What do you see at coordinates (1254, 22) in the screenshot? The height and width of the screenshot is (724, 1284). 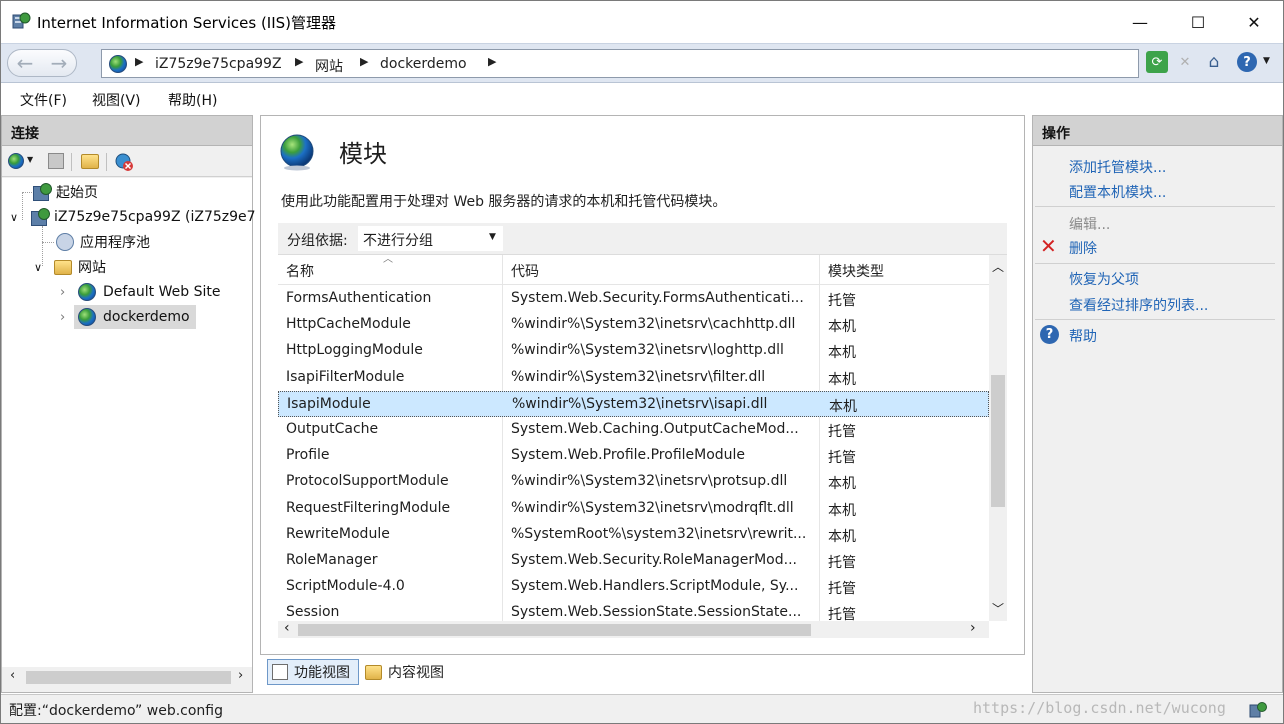 I see `close-button: ✕` at bounding box center [1254, 22].